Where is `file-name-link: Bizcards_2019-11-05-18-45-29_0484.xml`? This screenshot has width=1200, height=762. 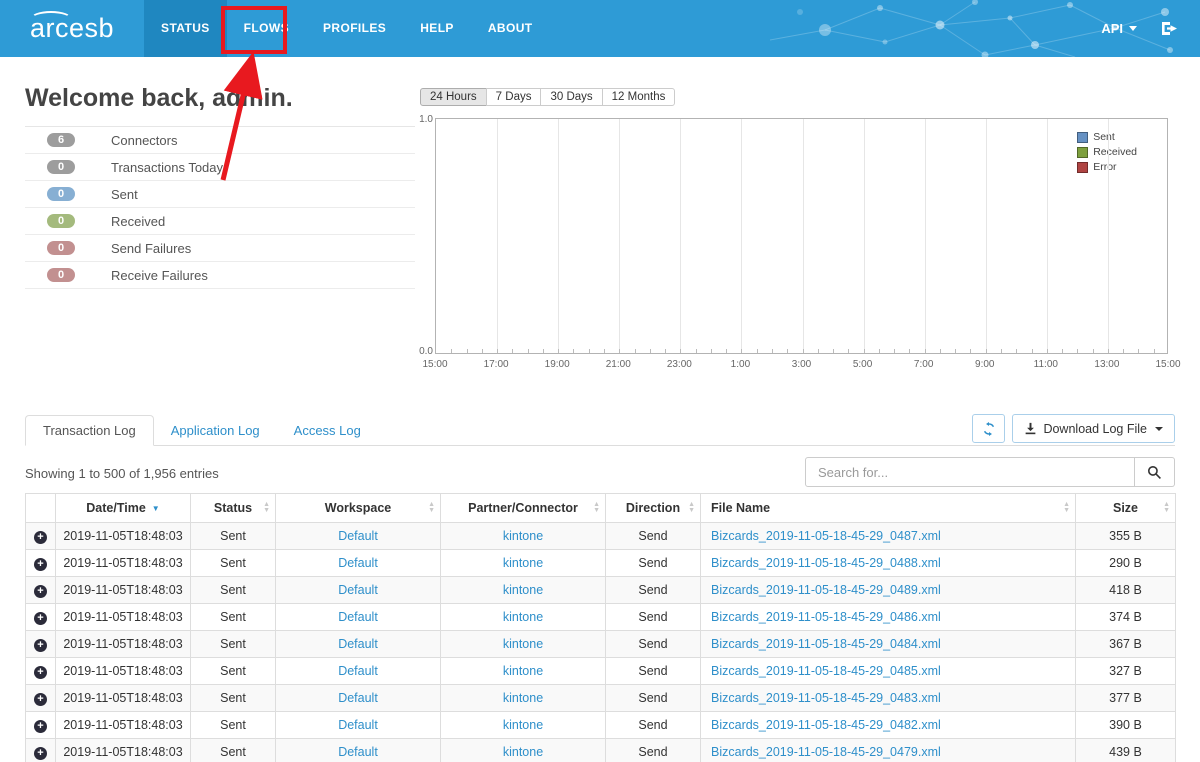 file-name-link: Bizcards_2019-11-05-18-45-29_0484.xml is located at coordinates (826, 644).